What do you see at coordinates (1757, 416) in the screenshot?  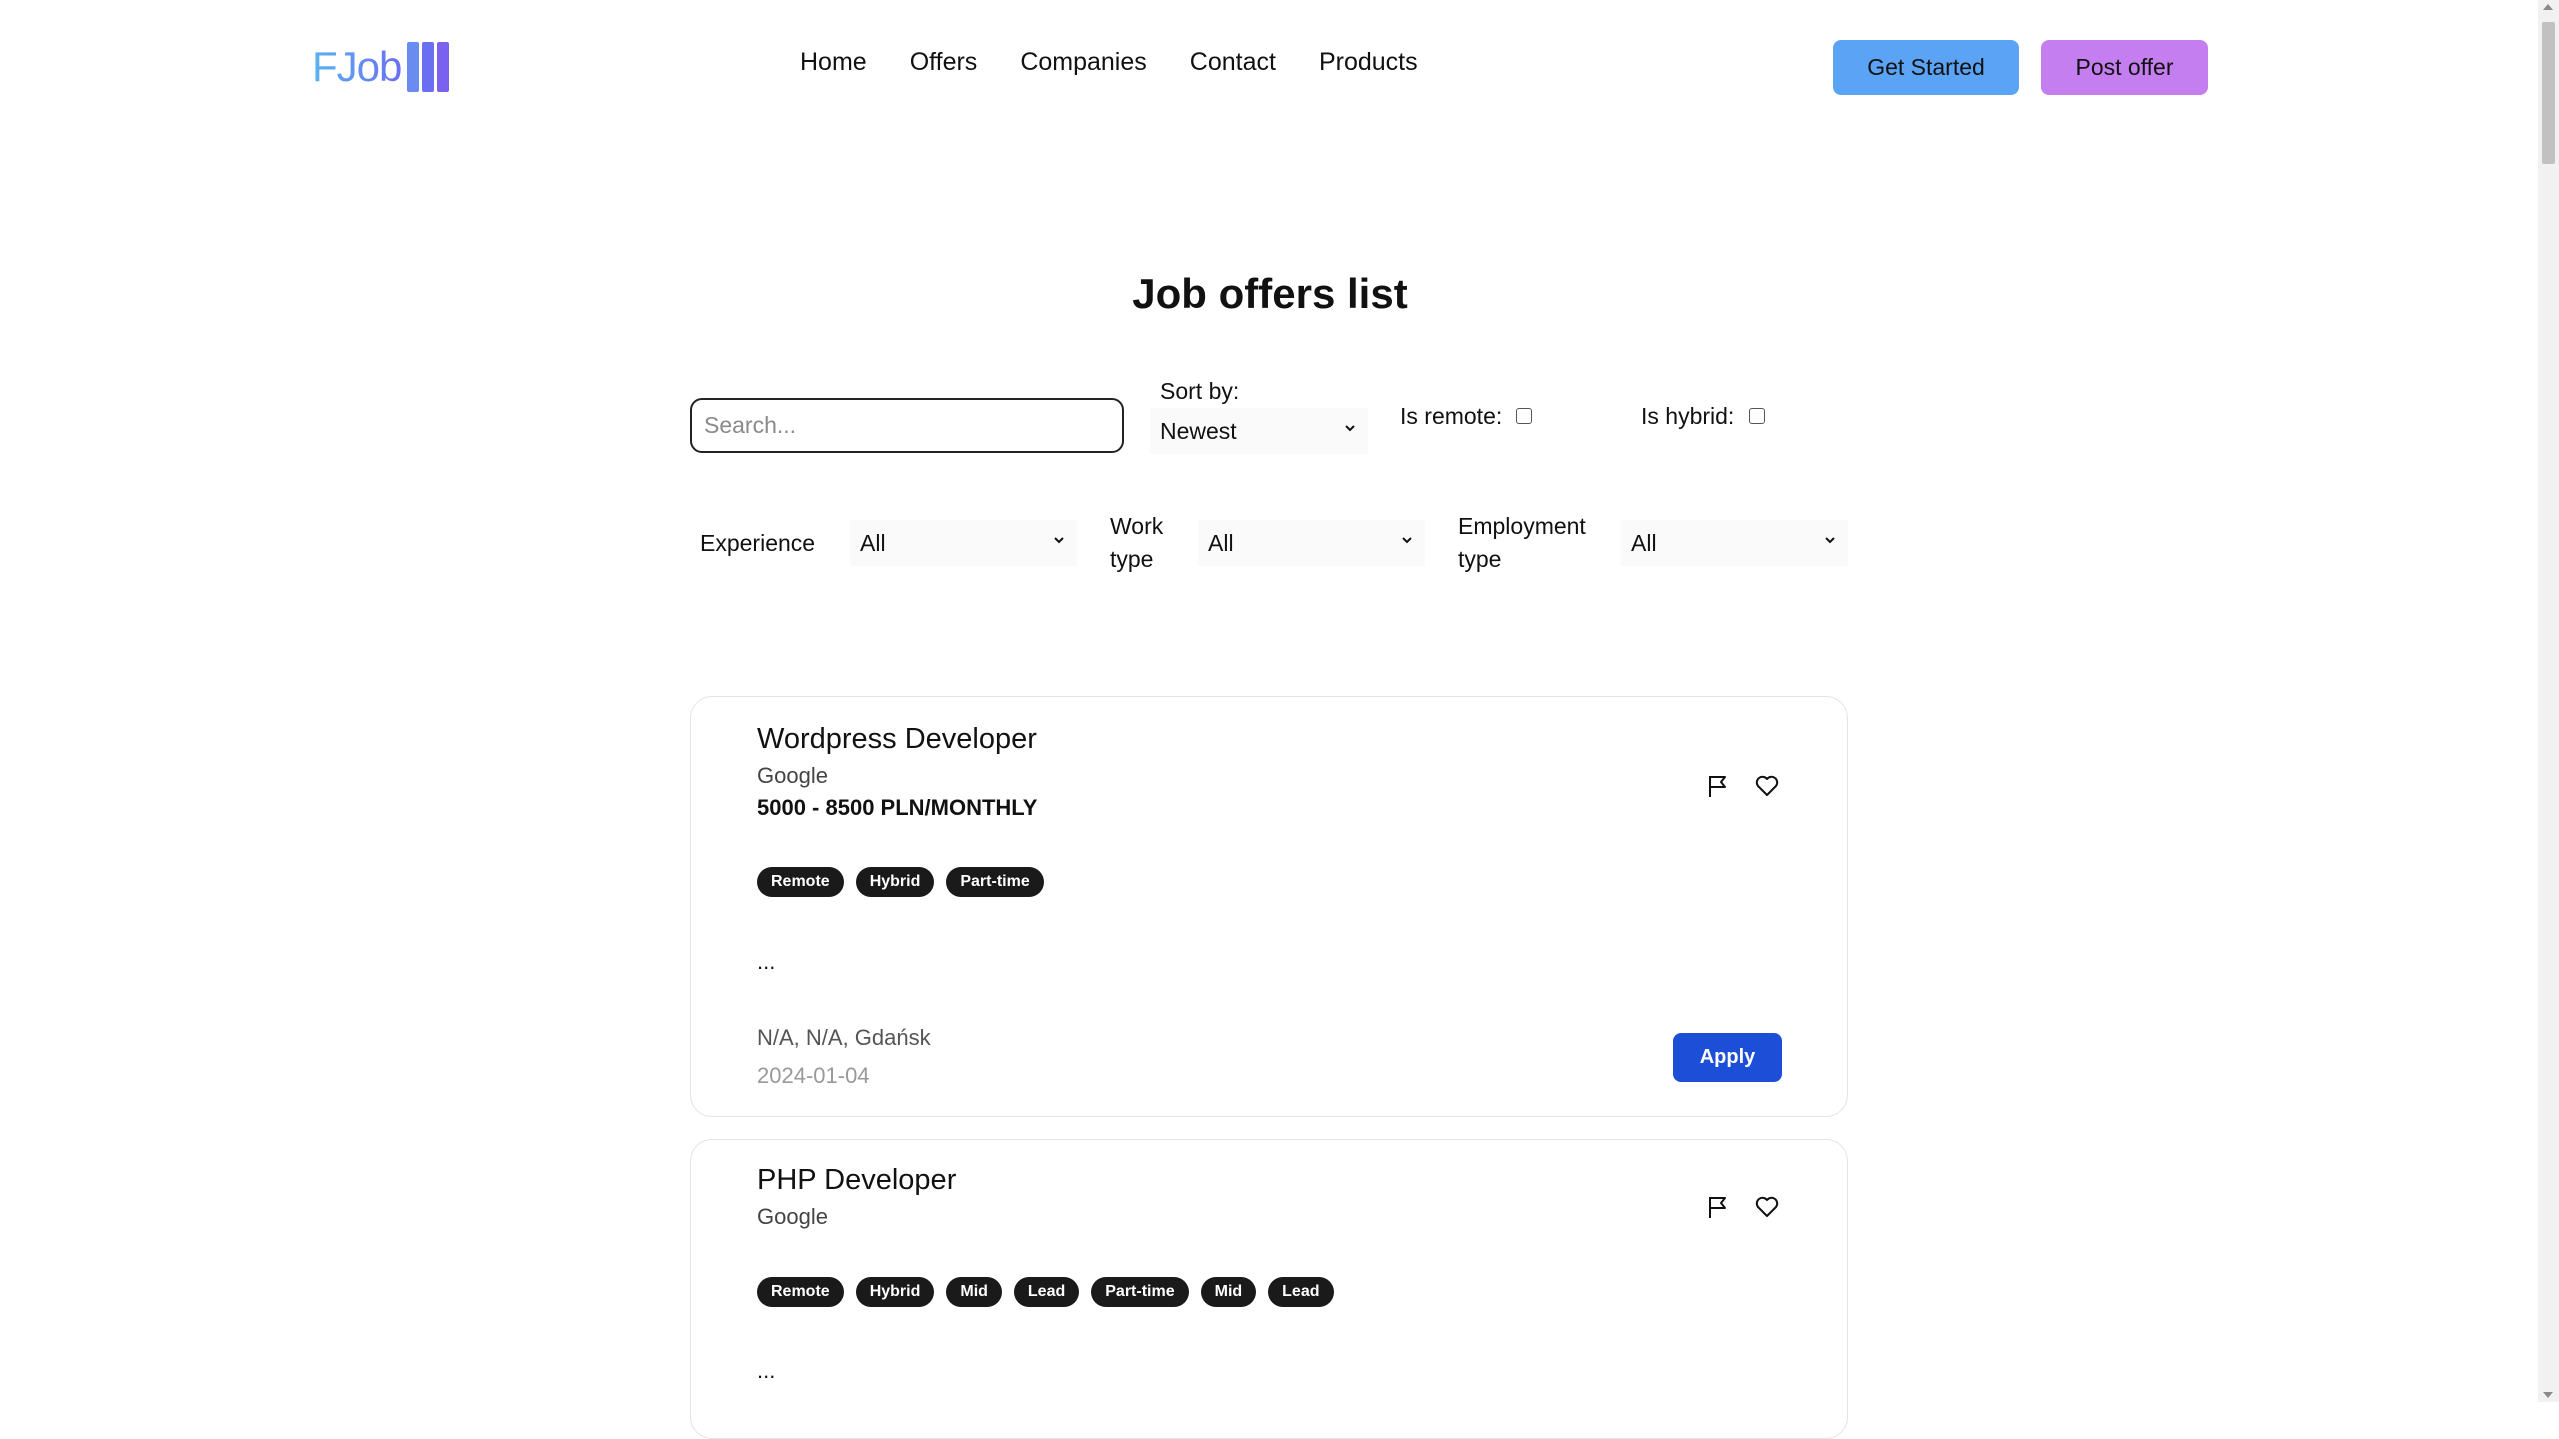 I see `hybrid-checkbox` at bounding box center [1757, 416].